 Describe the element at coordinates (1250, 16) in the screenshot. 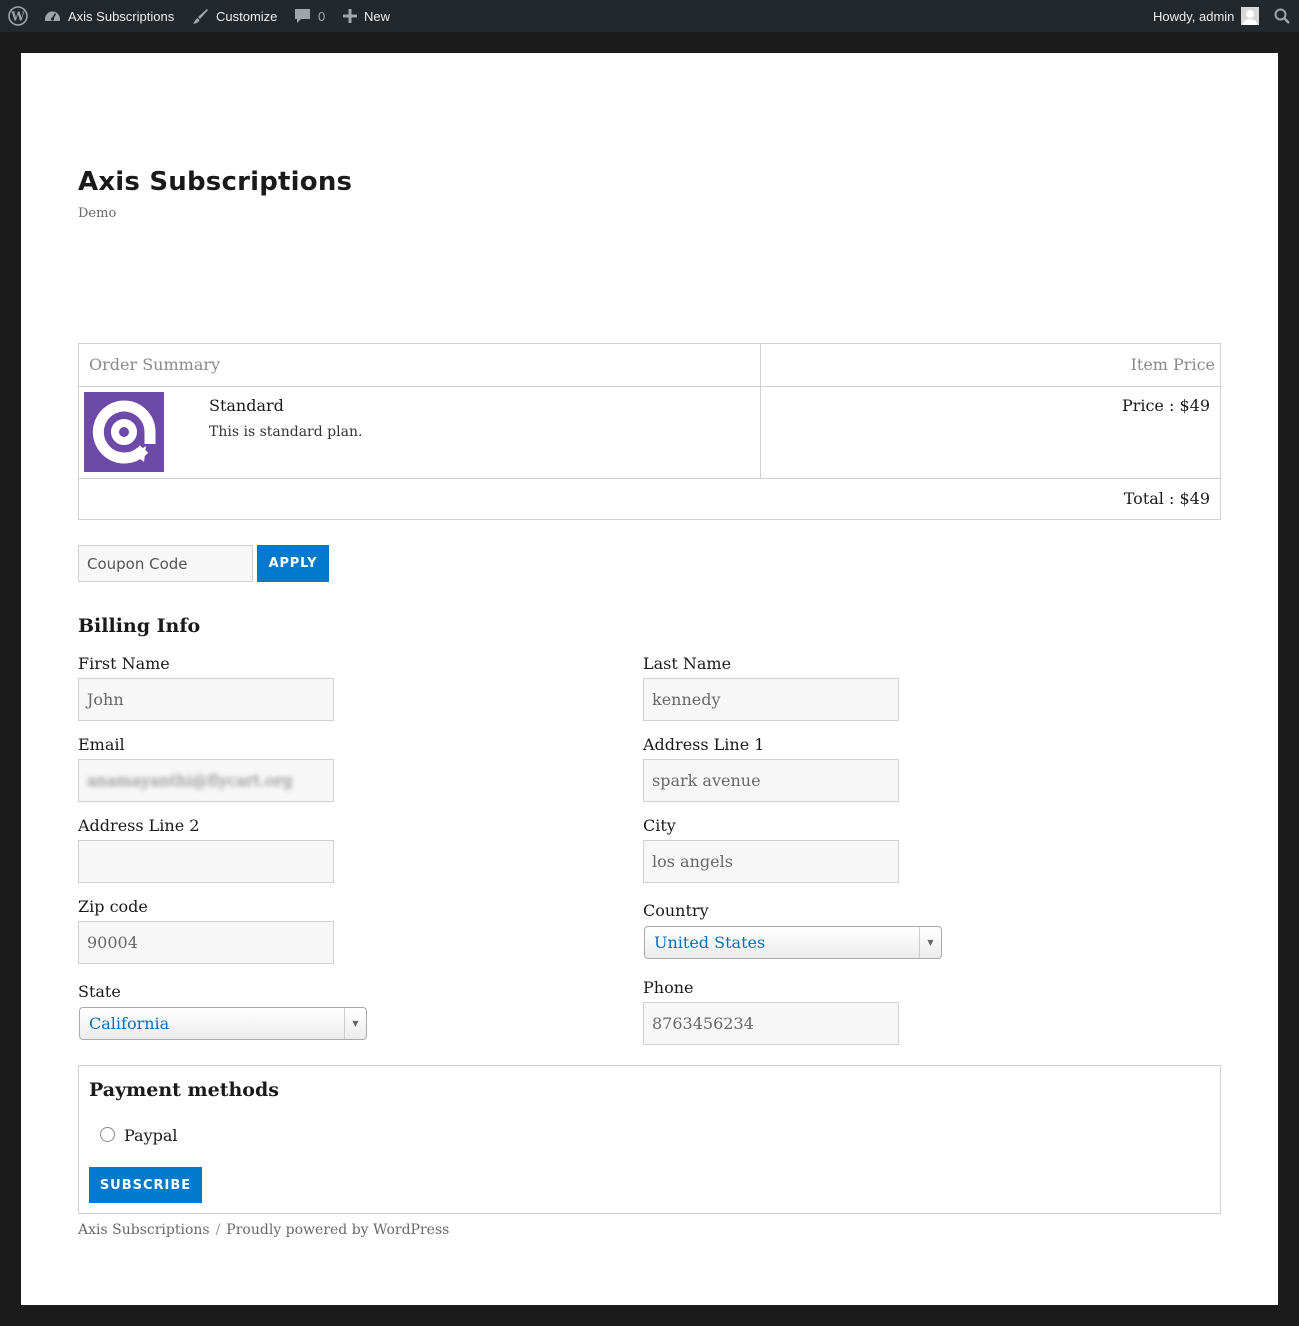

I see `avatar` at that location.